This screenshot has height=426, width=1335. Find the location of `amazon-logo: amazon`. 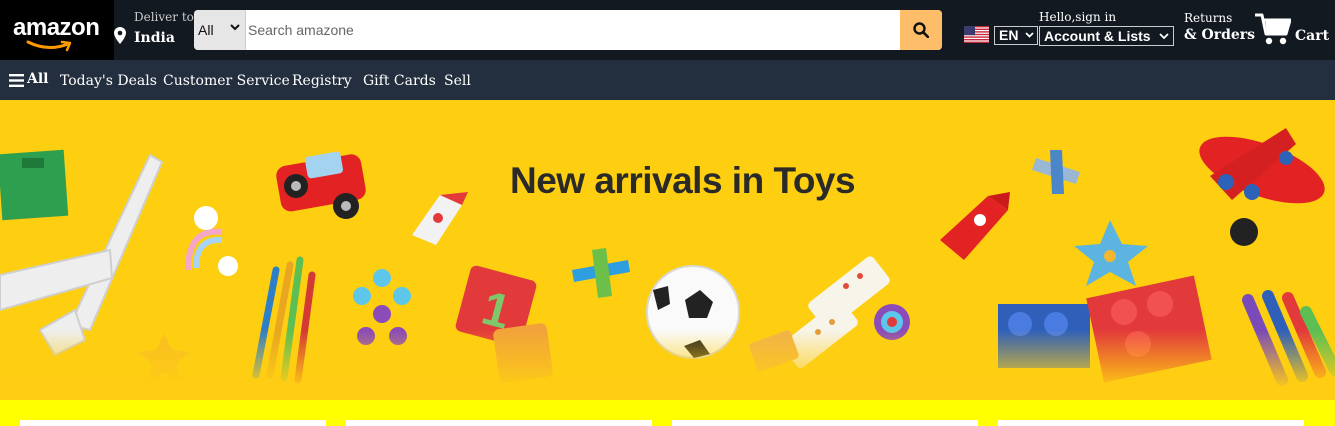

amazon-logo: amazon is located at coordinates (57, 30).